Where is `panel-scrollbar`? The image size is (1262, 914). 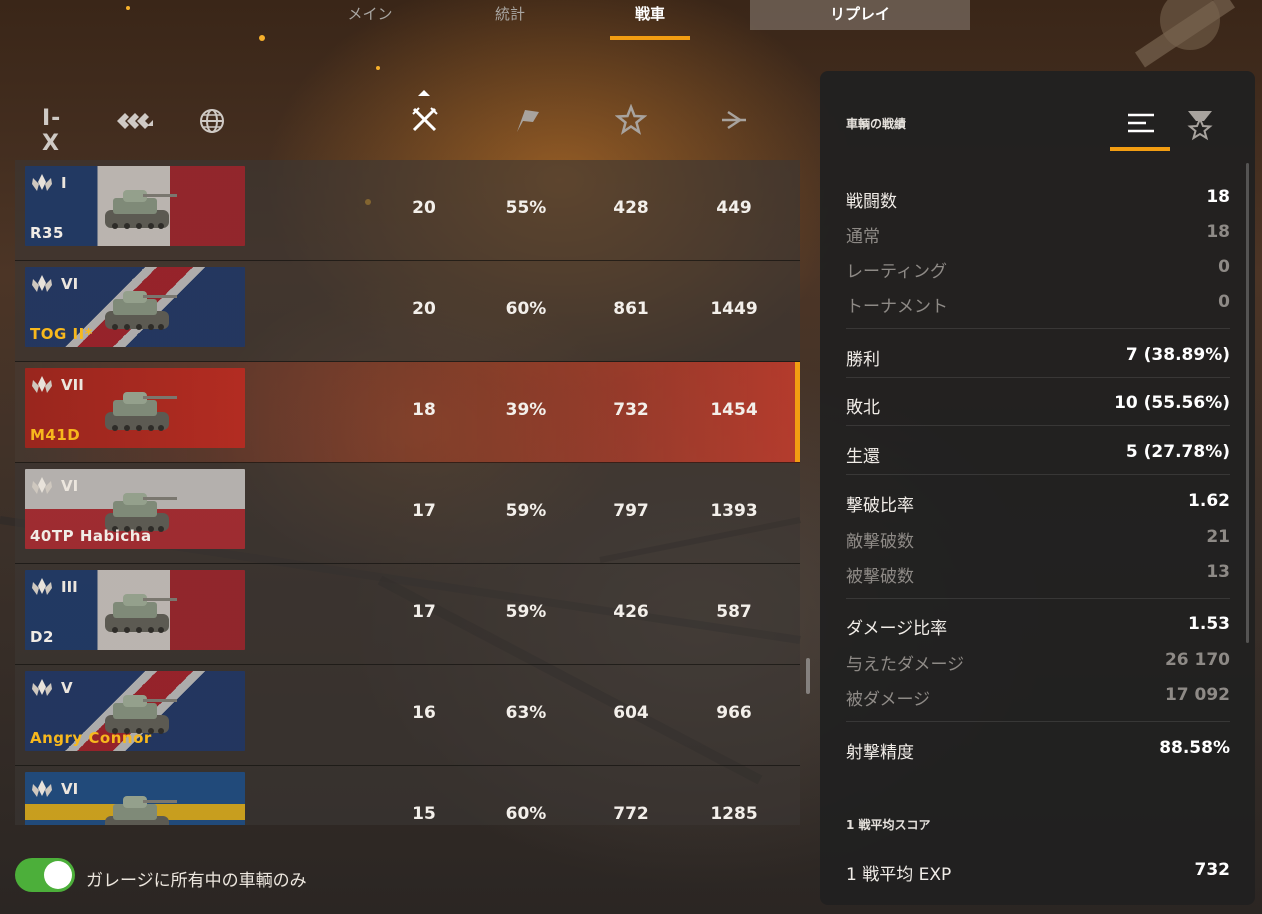
panel-scrollbar is located at coordinates (1247, 403).